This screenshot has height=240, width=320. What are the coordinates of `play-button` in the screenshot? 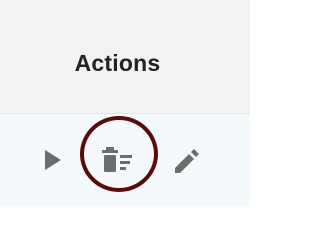 It's located at (53, 160).